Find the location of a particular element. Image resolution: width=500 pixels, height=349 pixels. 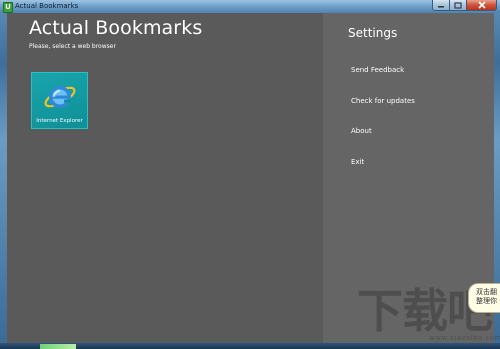

maximize-button is located at coordinates (458, 5).